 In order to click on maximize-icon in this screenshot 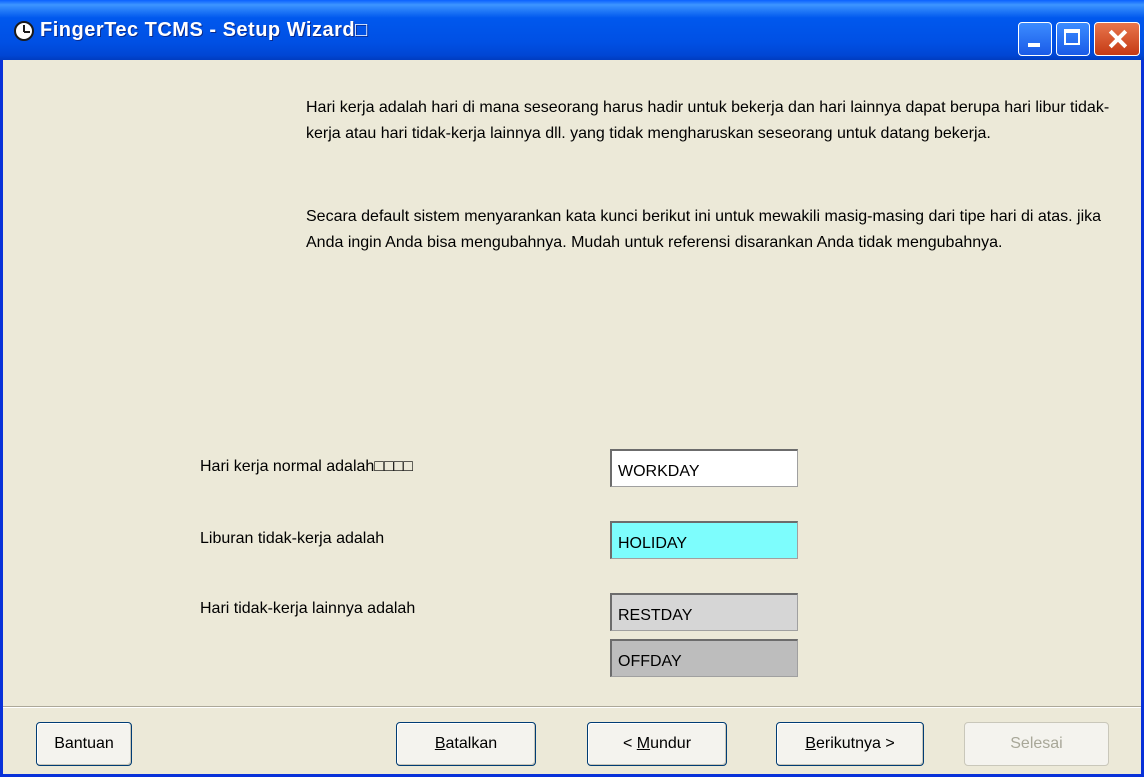, I will do `click(1073, 39)`.